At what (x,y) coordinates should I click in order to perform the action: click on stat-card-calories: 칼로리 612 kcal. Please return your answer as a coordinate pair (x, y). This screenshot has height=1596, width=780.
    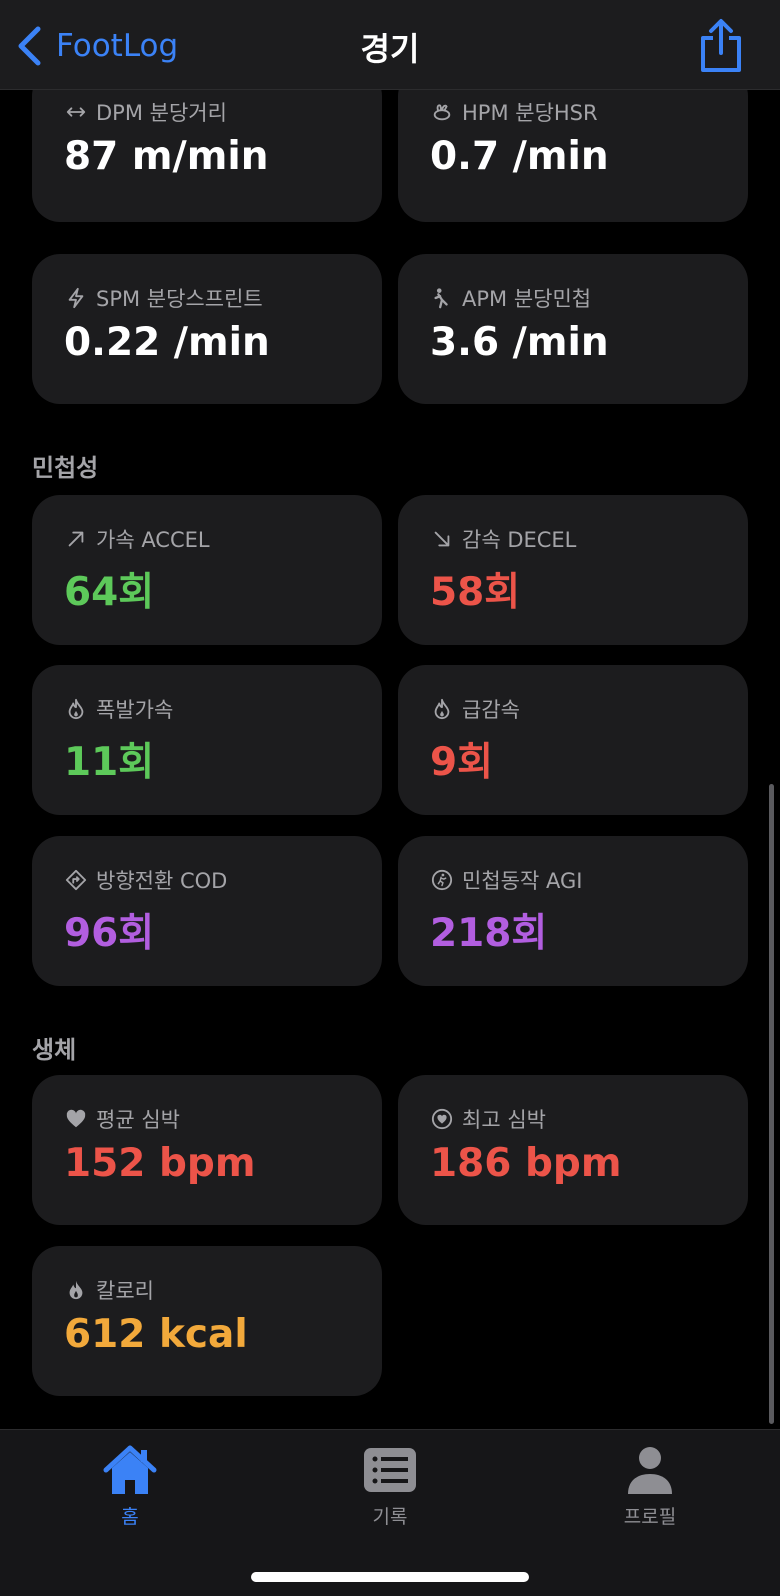
    Looking at the image, I should click on (207, 1321).